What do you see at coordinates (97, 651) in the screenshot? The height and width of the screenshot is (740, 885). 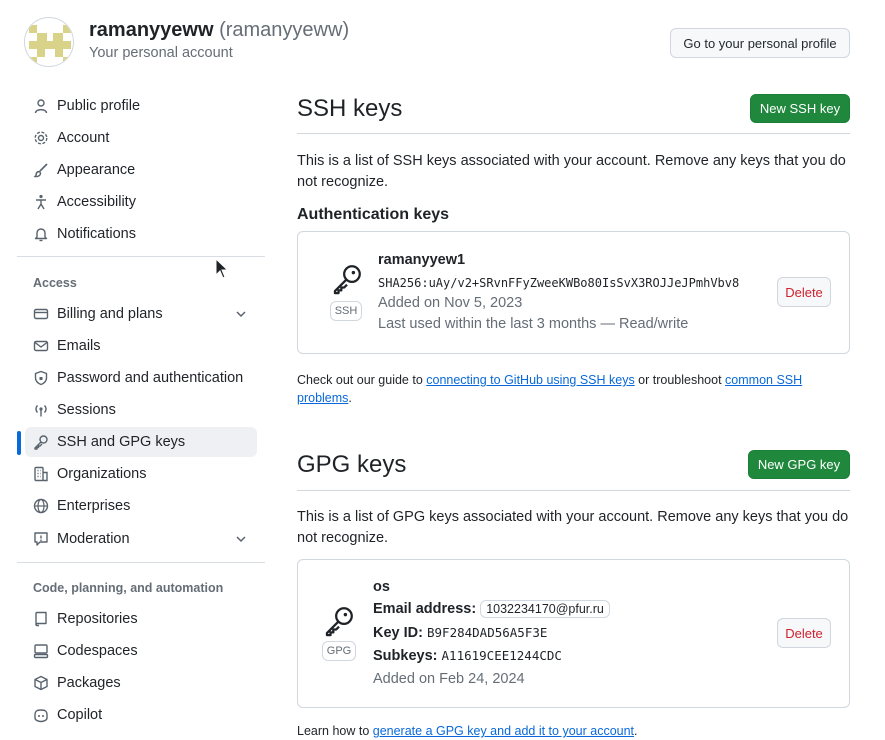 I see `sidebar-item-label: Codespaces` at bounding box center [97, 651].